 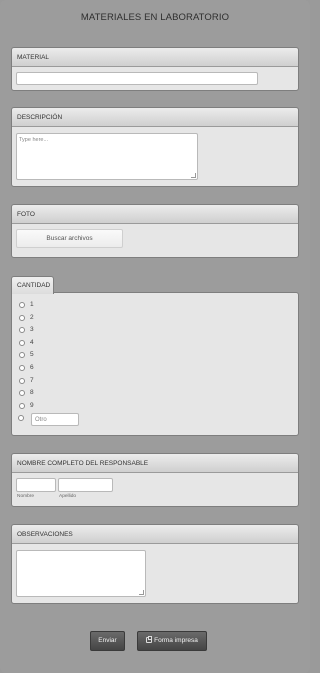 What do you see at coordinates (36, 485) in the screenshot?
I see `nombre-input` at bounding box center [36, 485].